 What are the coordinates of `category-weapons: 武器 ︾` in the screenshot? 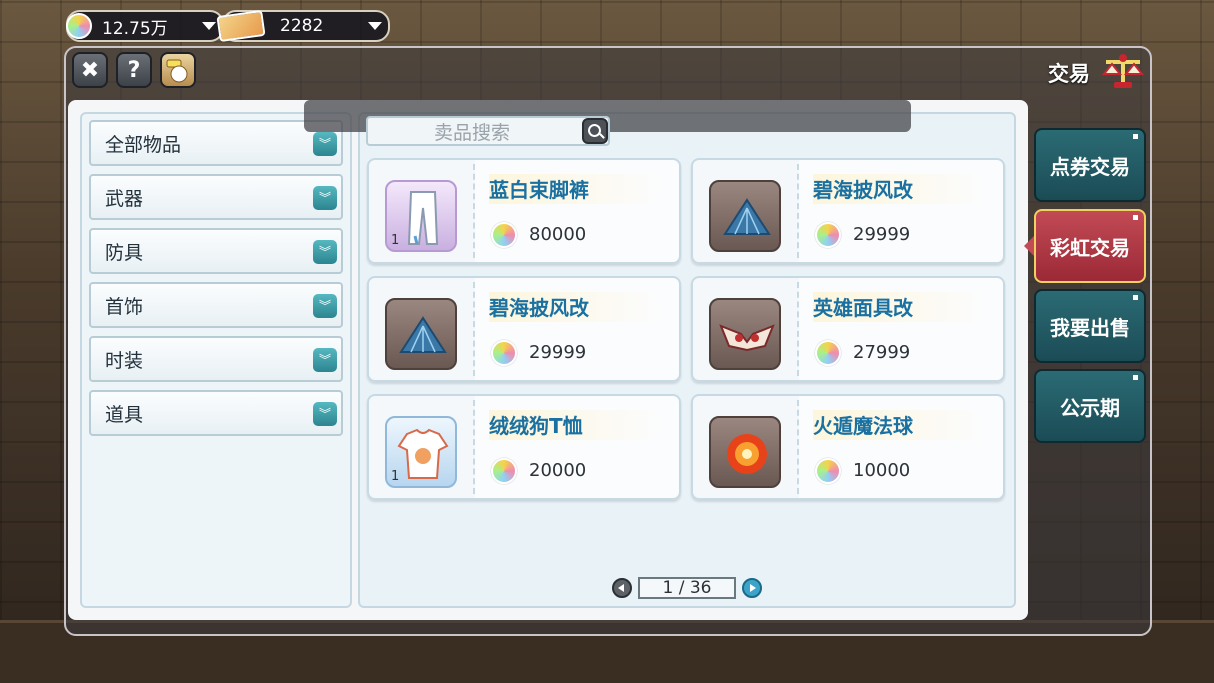 It's located at (216, 197).